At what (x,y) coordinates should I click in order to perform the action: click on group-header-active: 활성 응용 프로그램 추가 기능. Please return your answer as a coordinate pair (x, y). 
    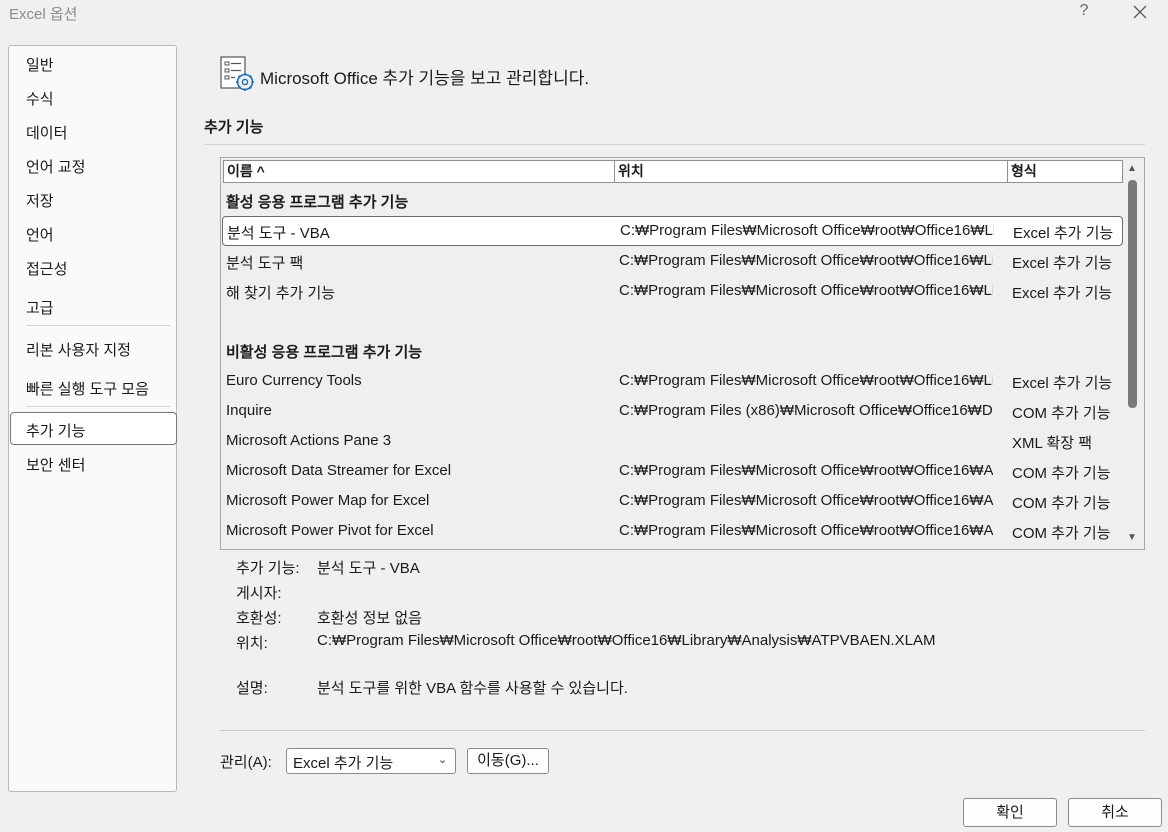
    Looking at the image, I should click on (317, 202).